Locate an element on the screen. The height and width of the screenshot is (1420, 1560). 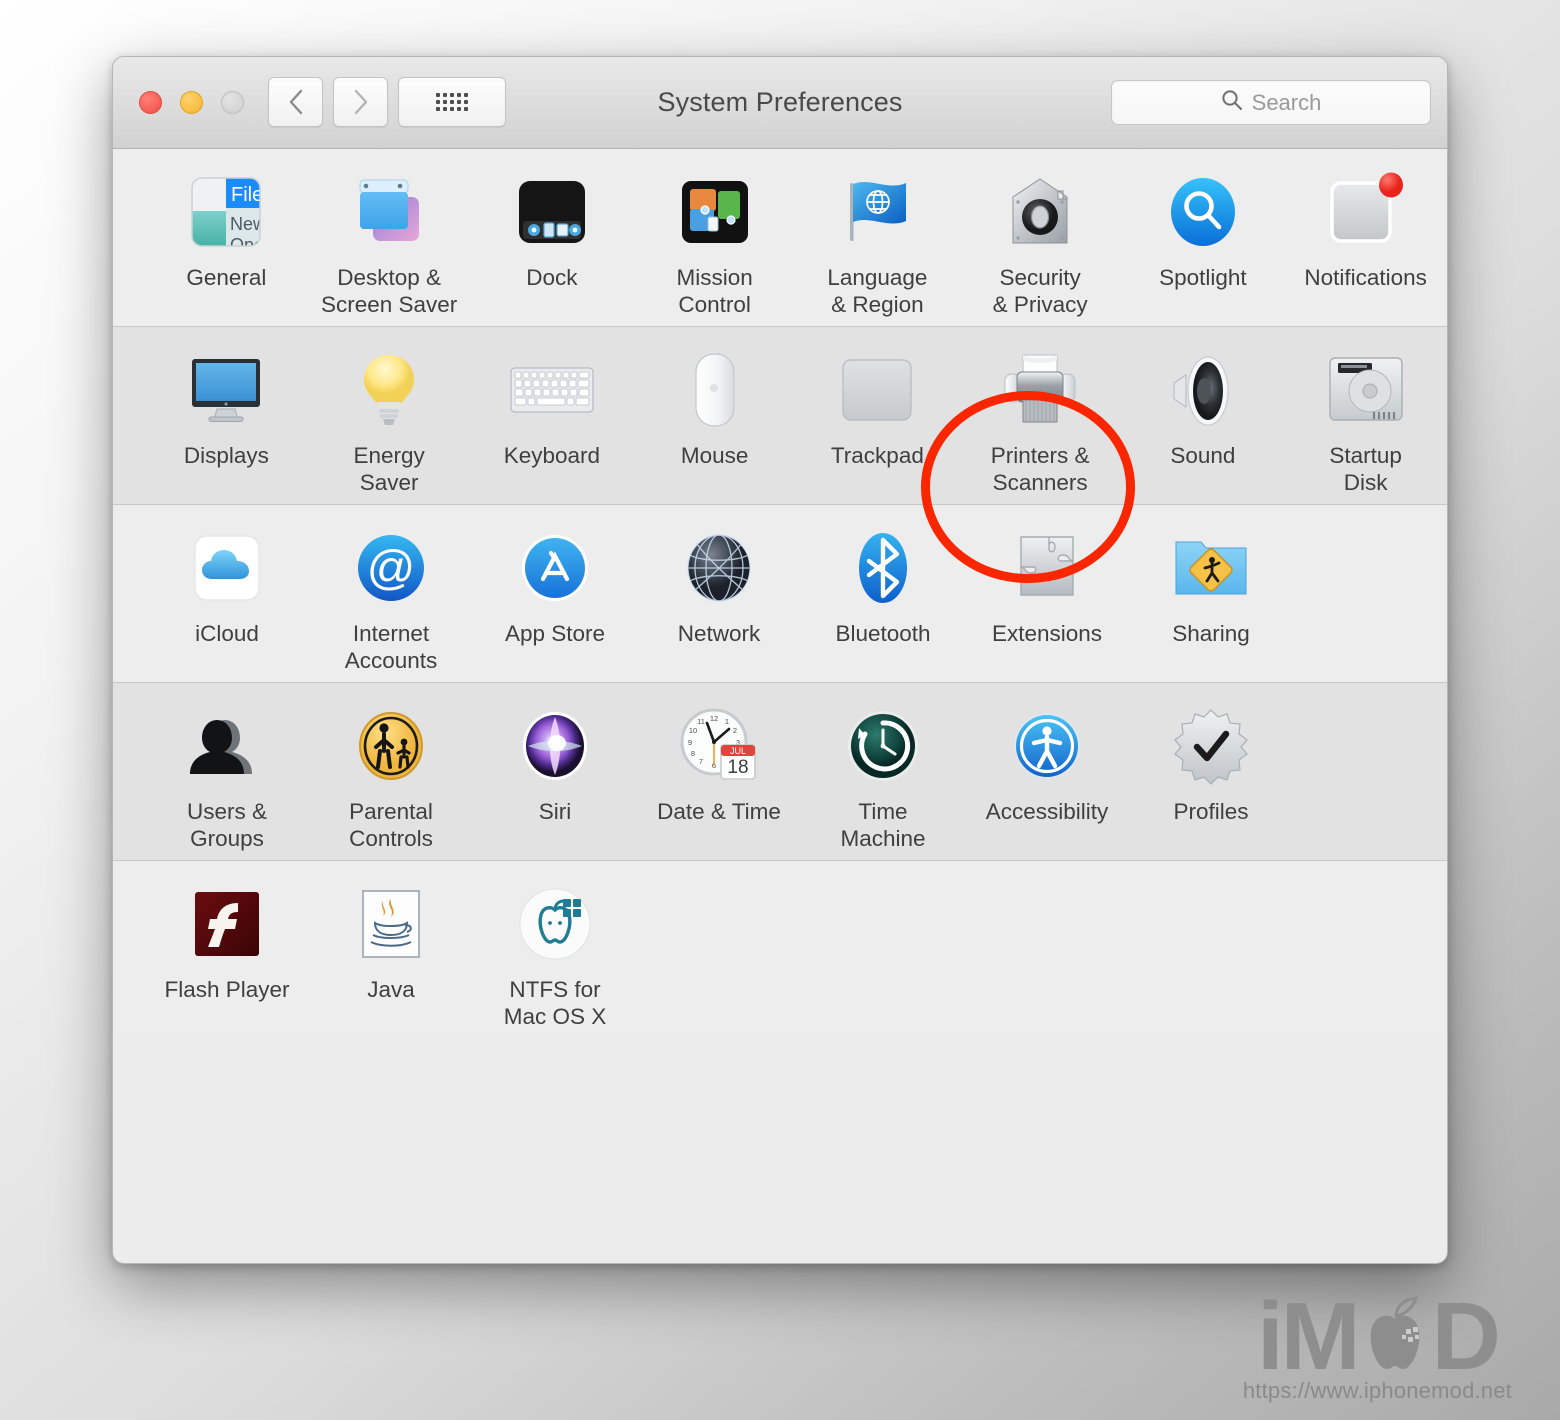
pane-java: Java is located at coordinates (391, 943).